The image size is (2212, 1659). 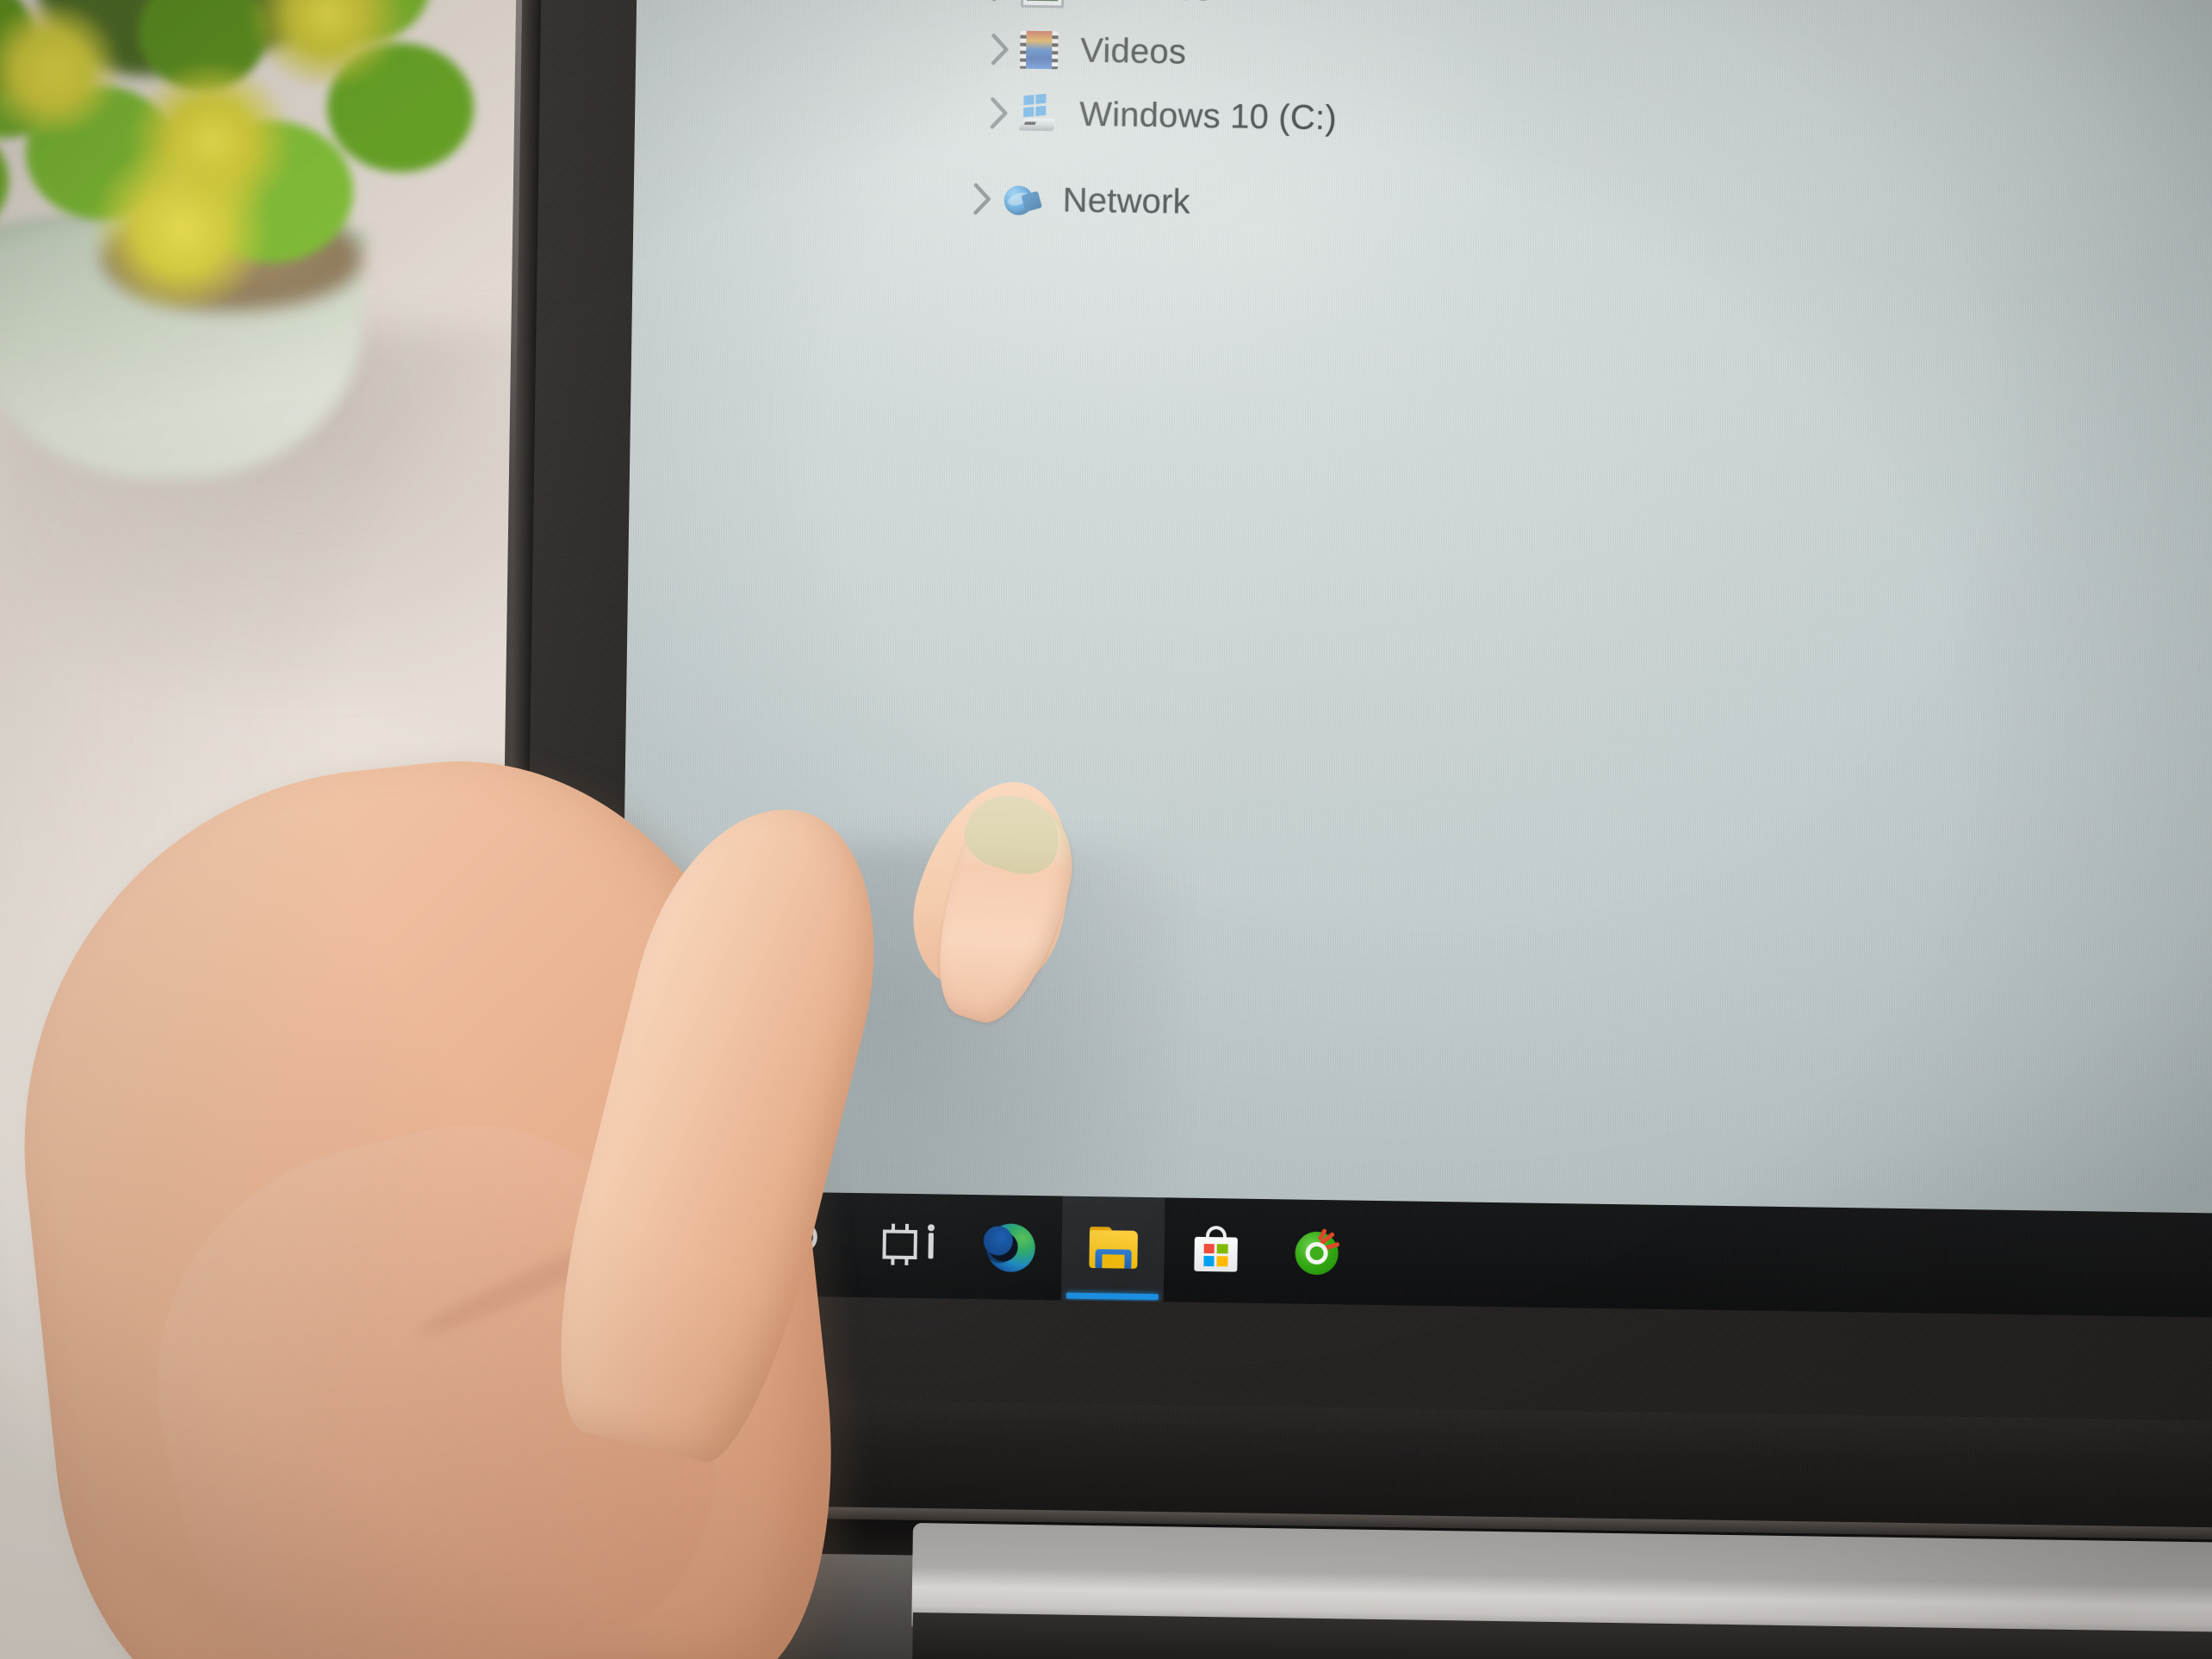 I want to click on task-view-icon, so click(x=908, y=1246).